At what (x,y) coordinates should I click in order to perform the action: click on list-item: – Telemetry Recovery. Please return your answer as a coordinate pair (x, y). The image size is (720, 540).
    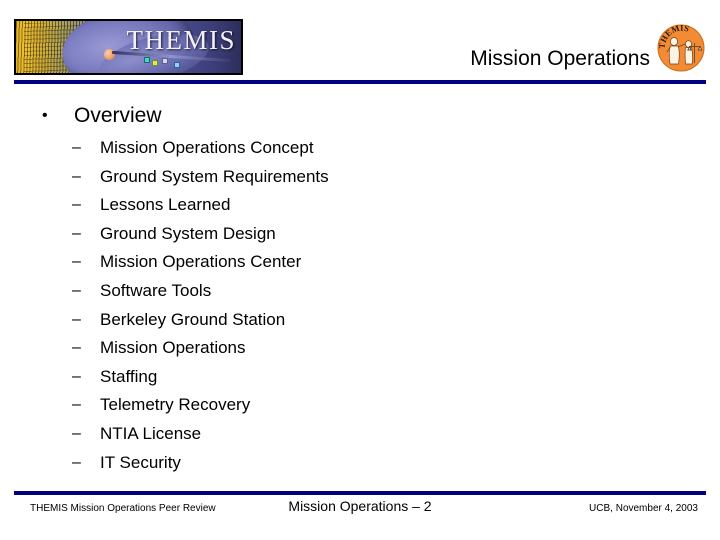
    Looking at the image, I should click on (360, 405).